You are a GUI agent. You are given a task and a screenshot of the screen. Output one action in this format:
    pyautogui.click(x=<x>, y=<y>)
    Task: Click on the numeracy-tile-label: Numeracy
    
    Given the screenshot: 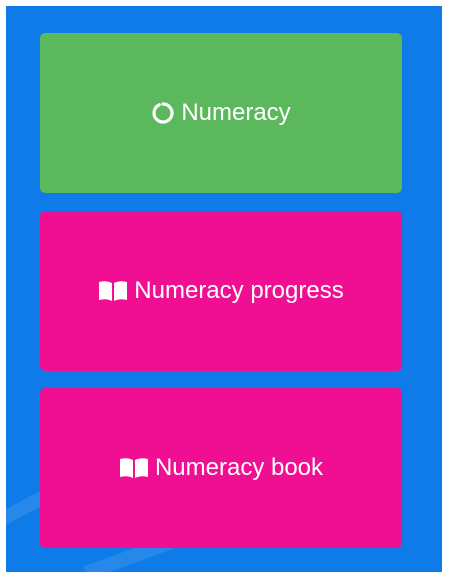 What is the action you would take?
    pyautogui.click(x=236, y=112)
    